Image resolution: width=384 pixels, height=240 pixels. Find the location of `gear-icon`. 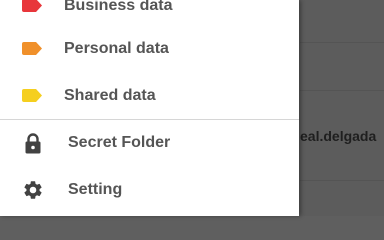

gear-icon is located at coordinates (33, 190).